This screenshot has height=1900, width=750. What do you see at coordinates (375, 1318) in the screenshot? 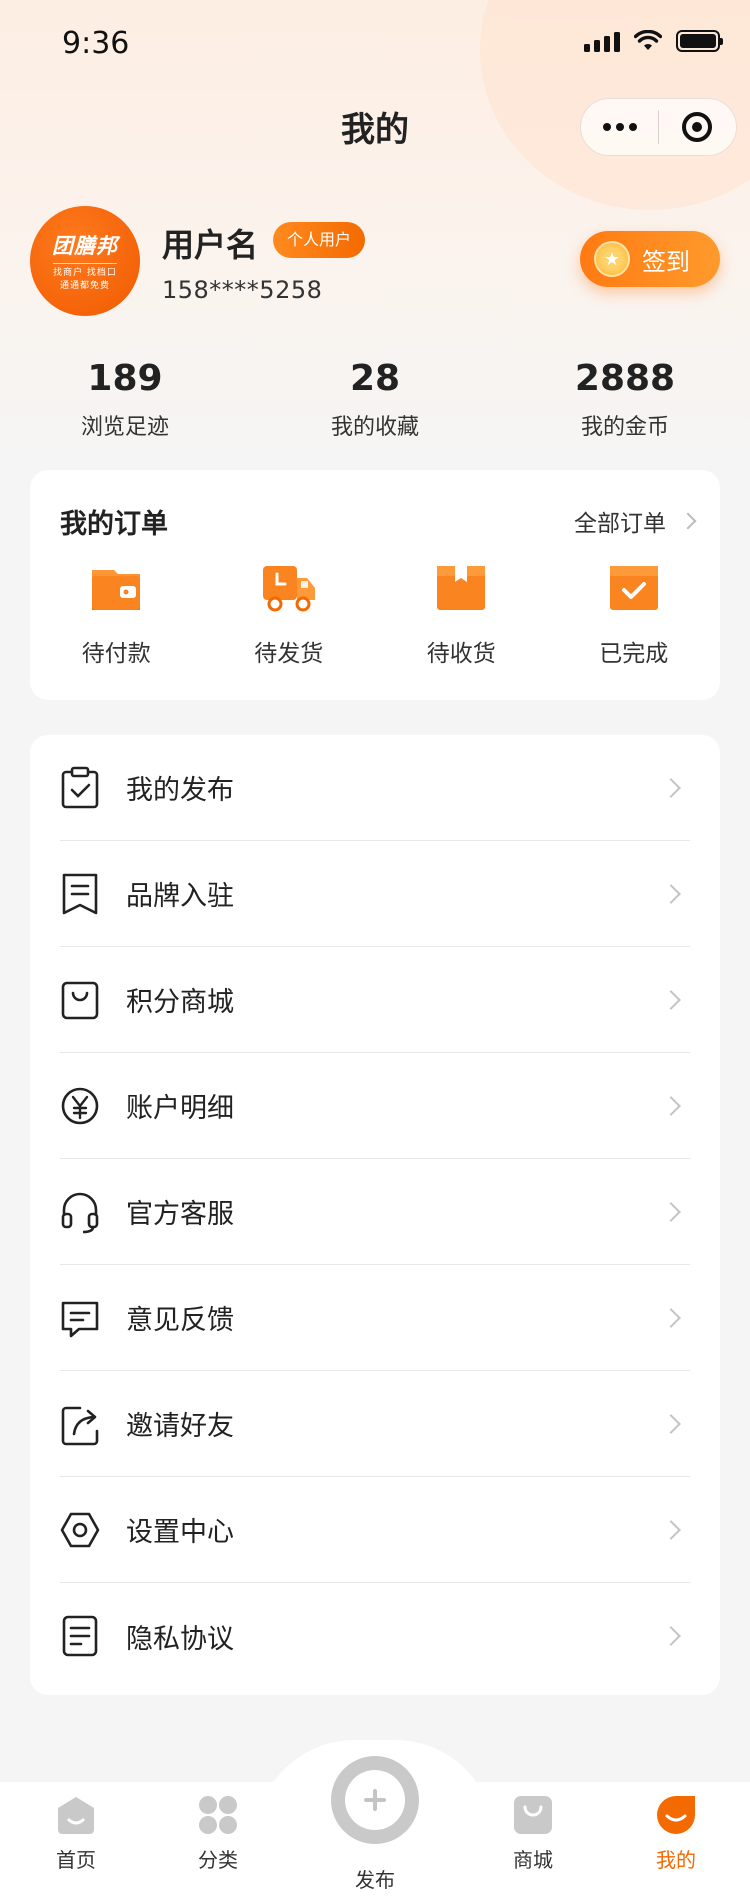
I see `menu-item-feedback: 意见反馈` at bounding box center [375, 1318].